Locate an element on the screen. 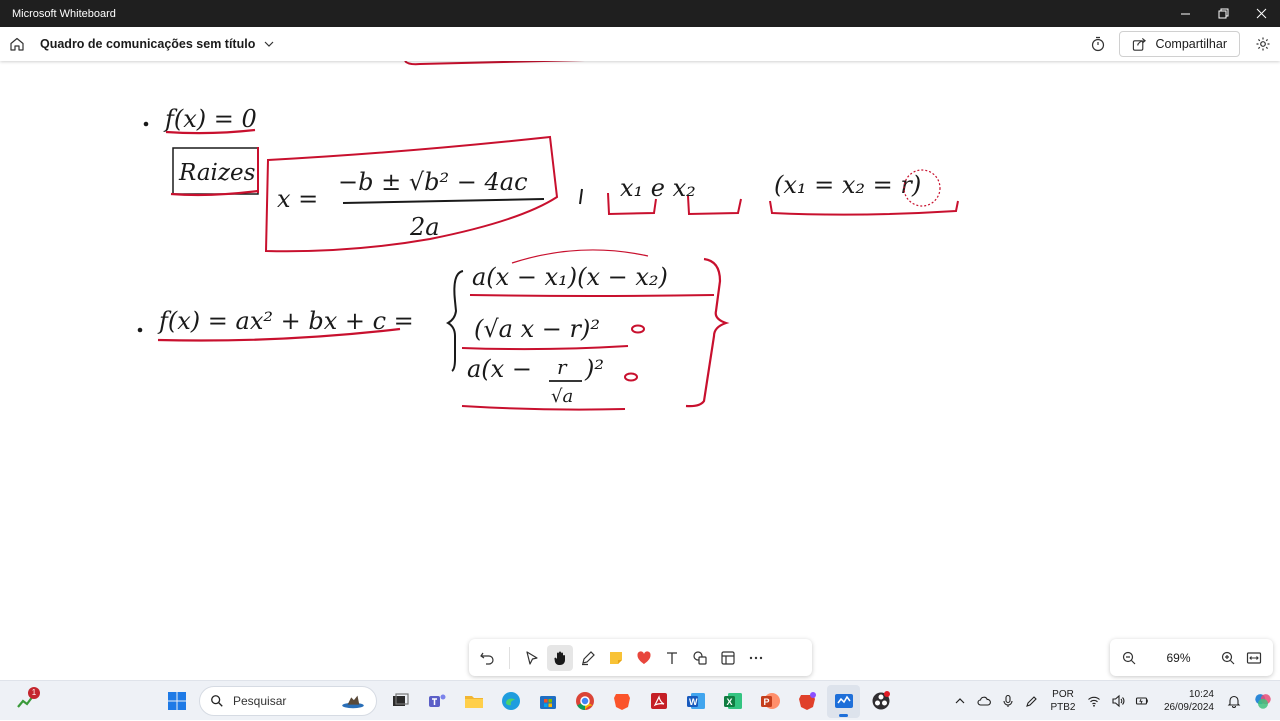 The width and height of the screenshot is (1280, 721). show-hidden-icons-button is located at coordinates (960, 701).